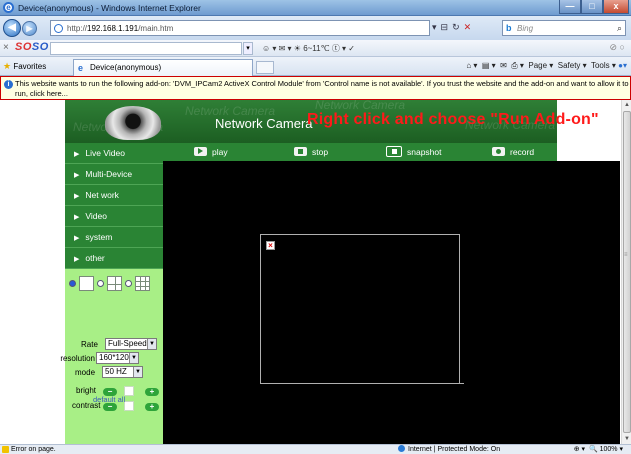 The height and width of the screenshot is (454, 631). Describe the element at coordinates (626, 439) in the screenshot. I see `scroll-down-icon: ▼` at that location.